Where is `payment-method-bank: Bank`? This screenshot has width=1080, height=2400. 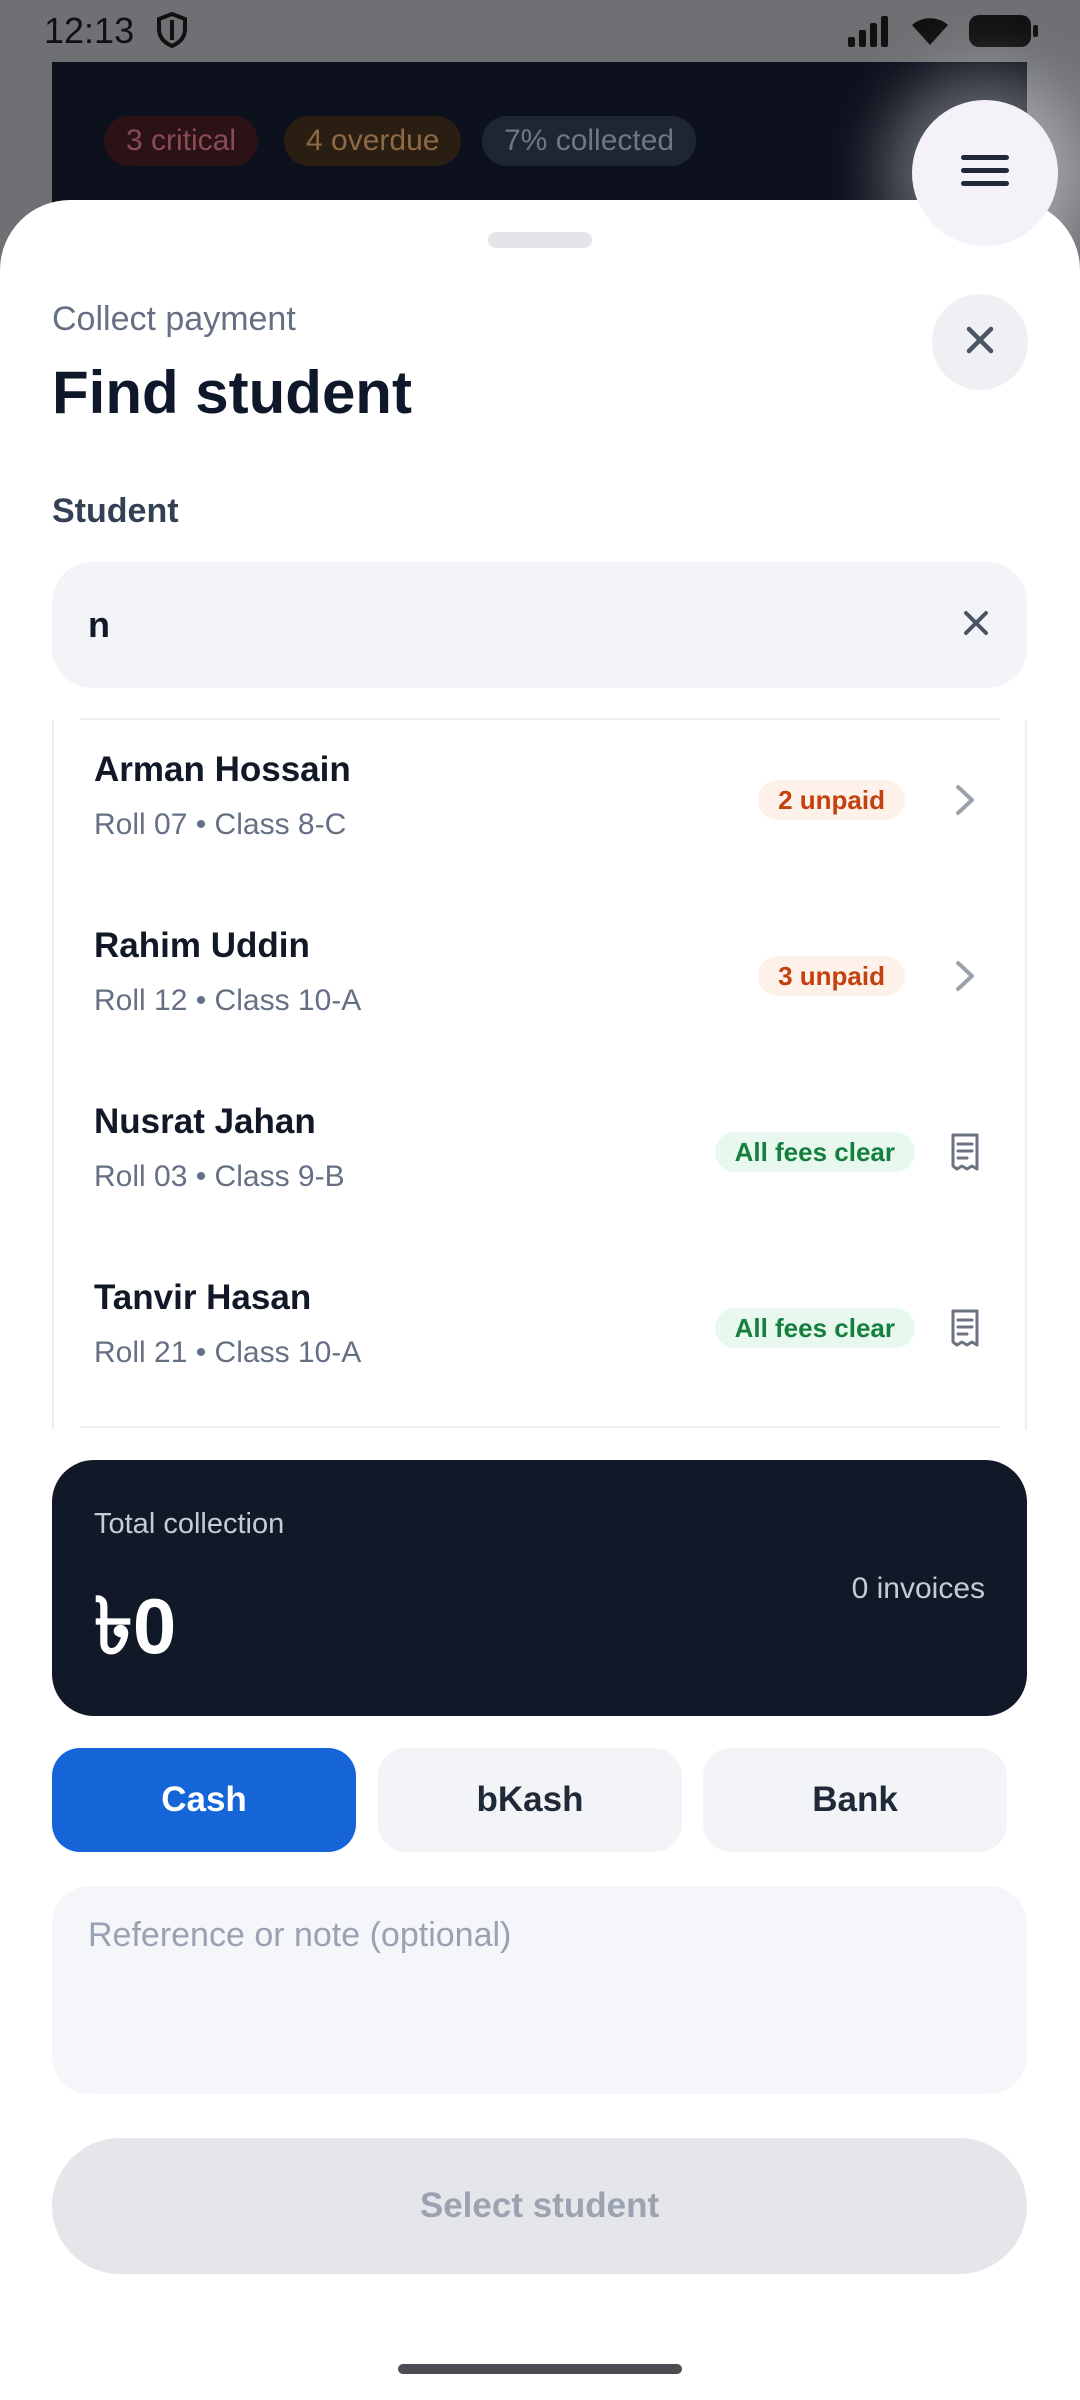 payment-method-bank: Bank is located at coordinates (855, 1800).